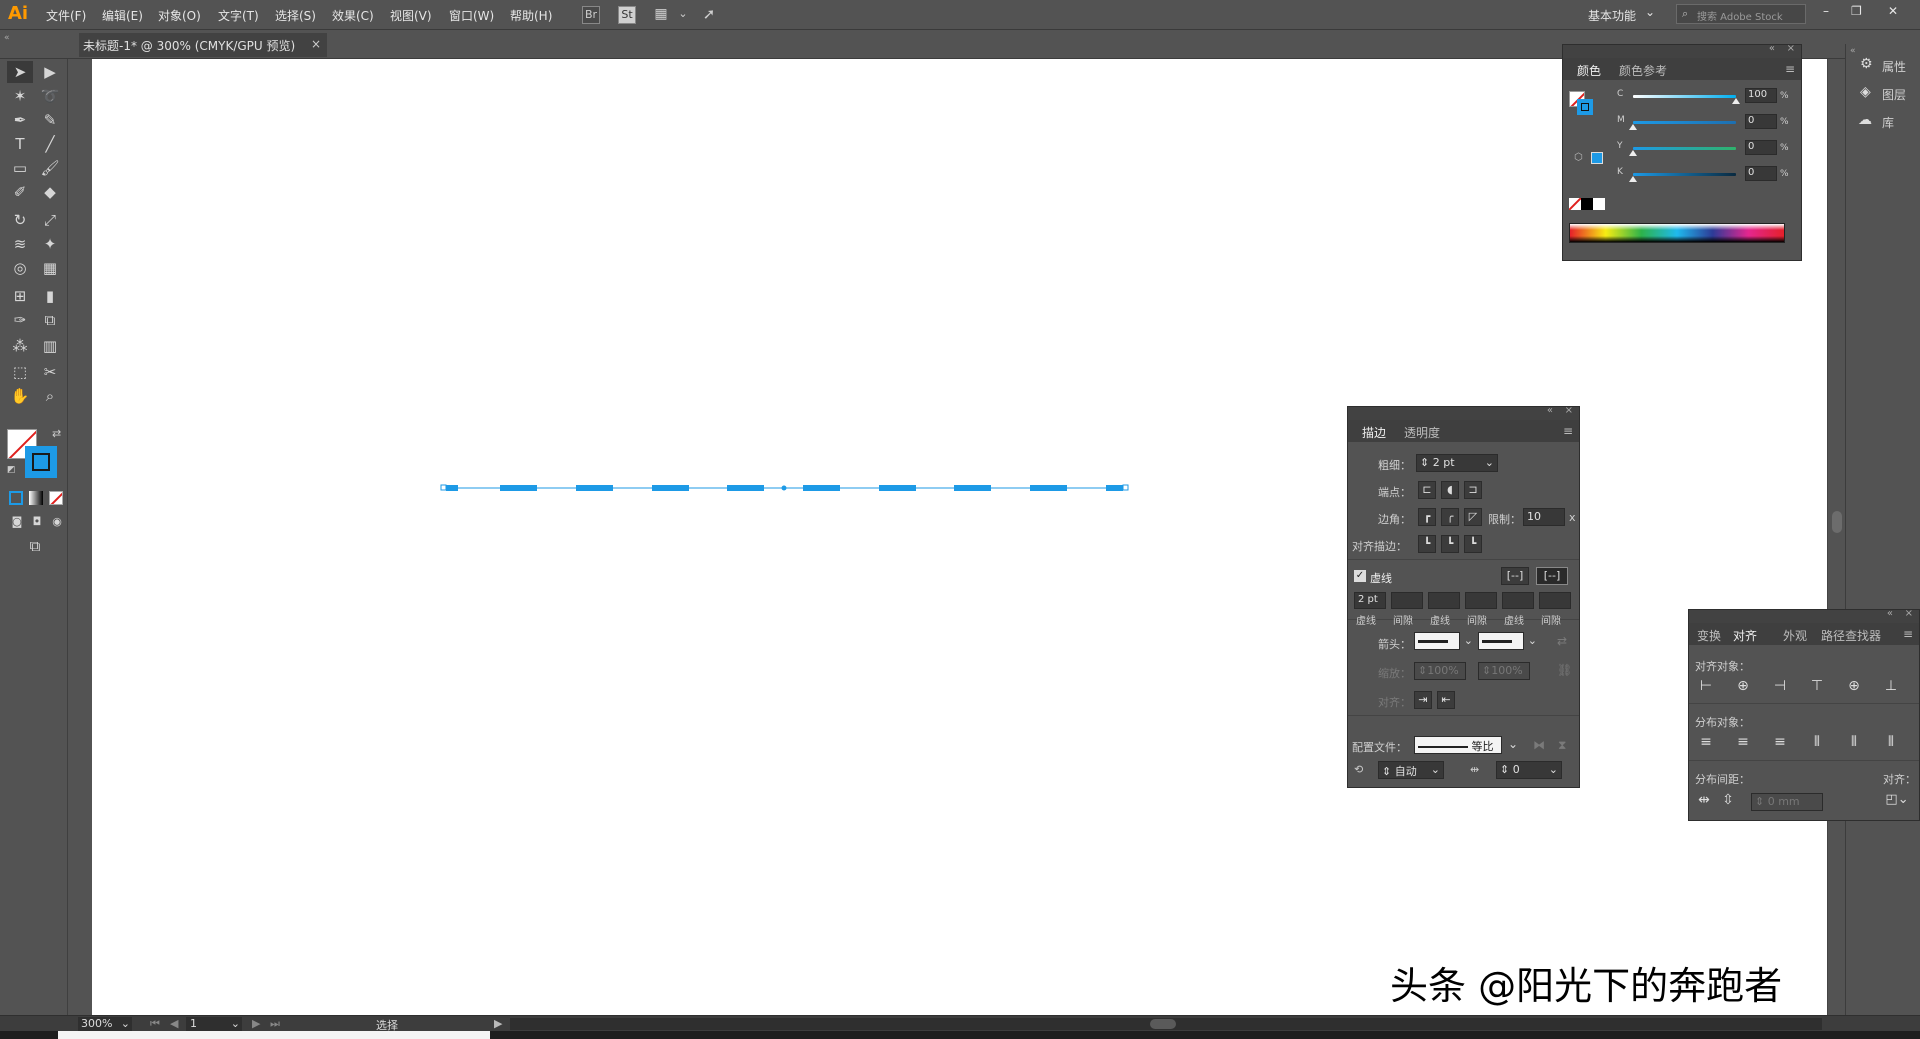 This screenshot has height=1039, width=1920. I want to click on collapse-panel-icon: «, so click(1772, 48).